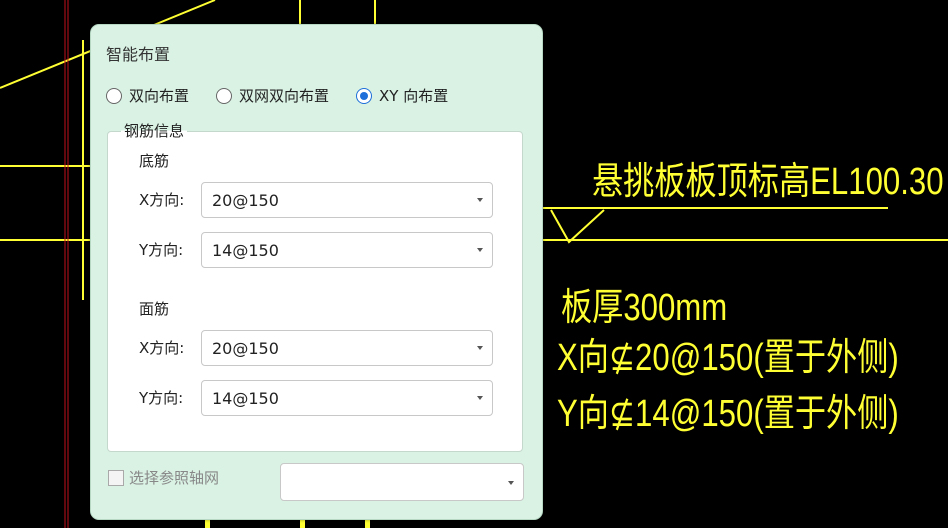 The height and width of the screenshot is (528, 948). I want to click on bottom-rebar-title: 底筋, so click(154, 161).